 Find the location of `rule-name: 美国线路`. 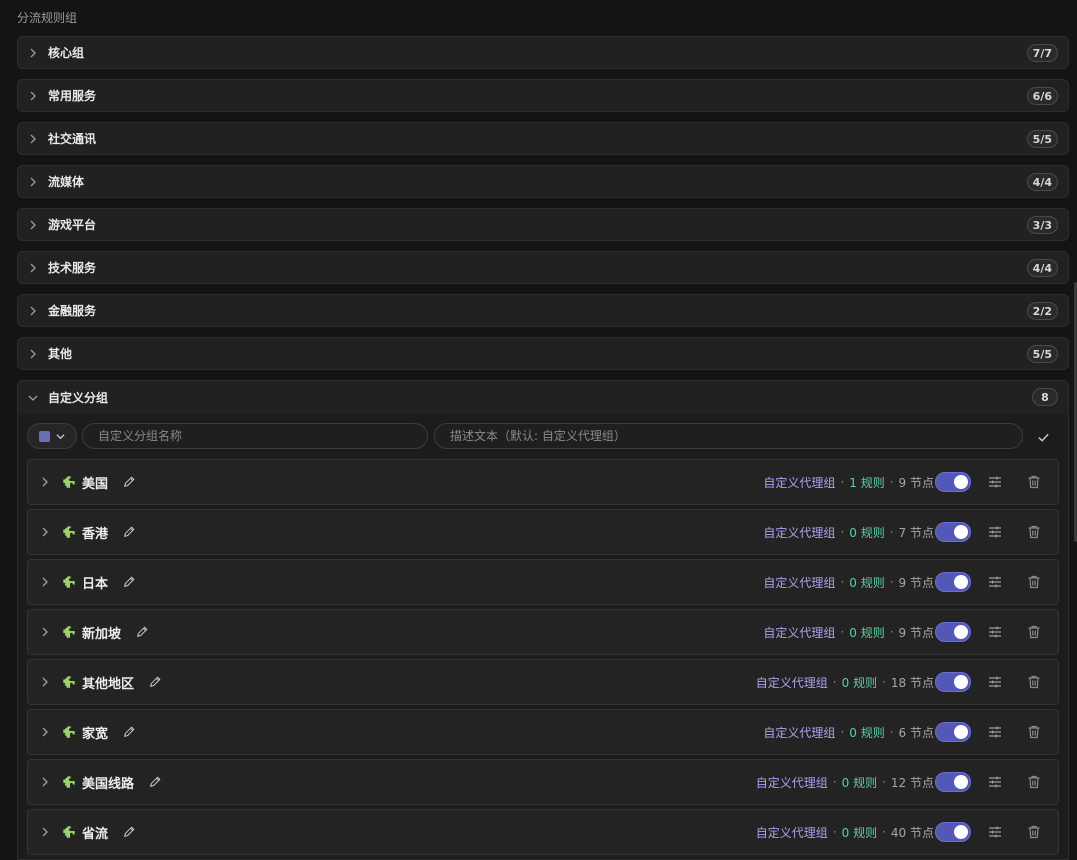

rule-name: 美国线路 is located at coordinates (108, 784).